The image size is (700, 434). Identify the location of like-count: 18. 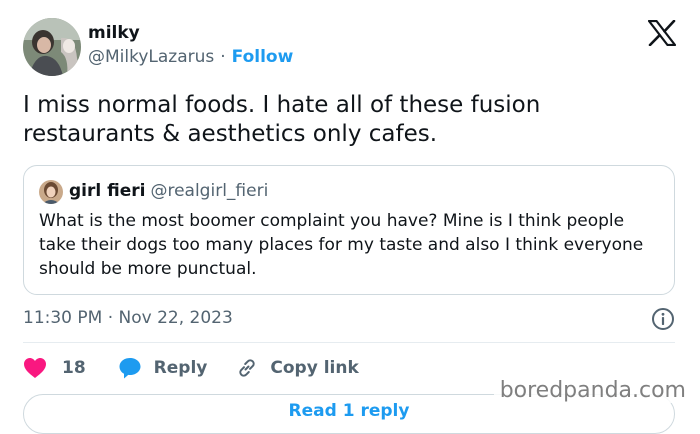
(74, 368).